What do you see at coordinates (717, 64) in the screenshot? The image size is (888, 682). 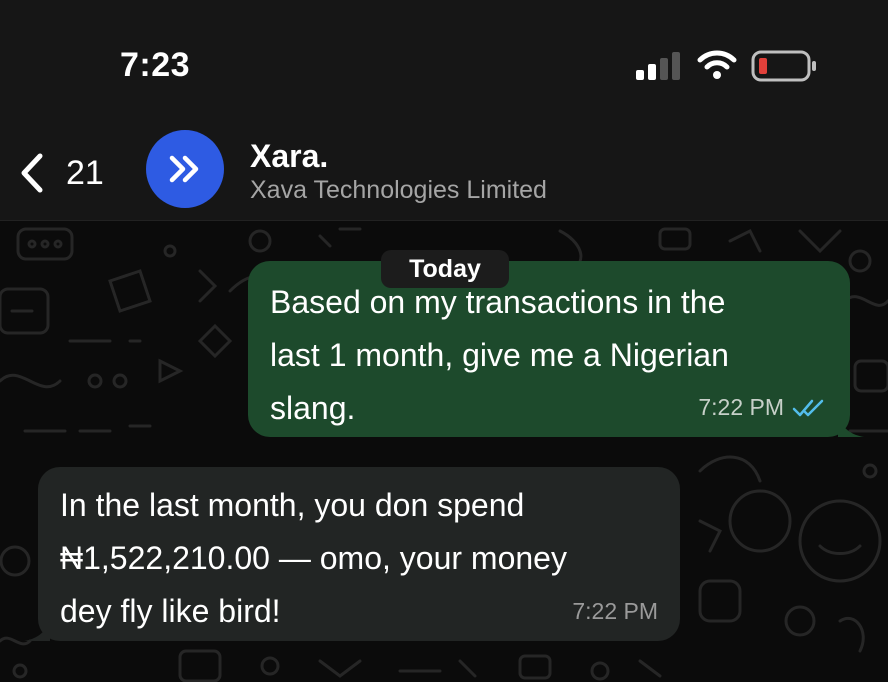 I see `wifi-icon` at bounding box center [717, 64].